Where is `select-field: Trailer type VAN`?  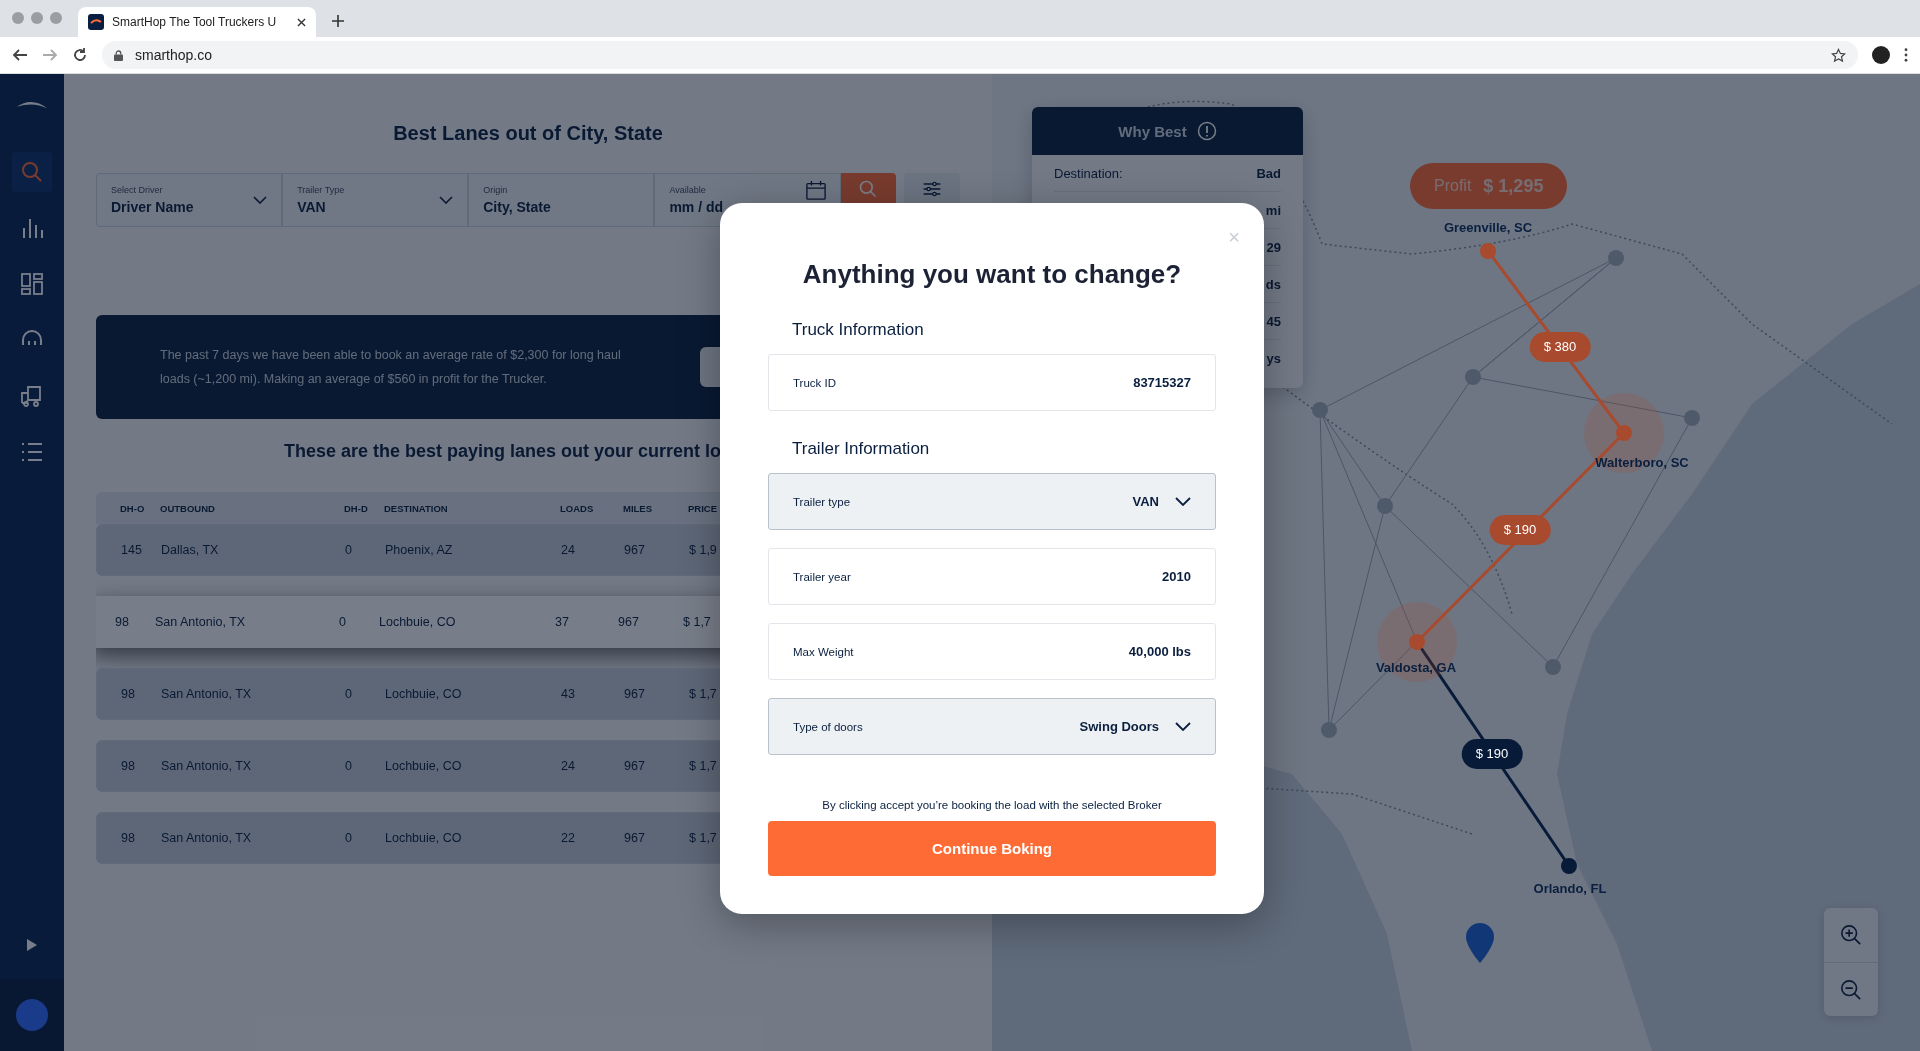
select-field: Trailer type VAN is located at coordinates (992, 501).